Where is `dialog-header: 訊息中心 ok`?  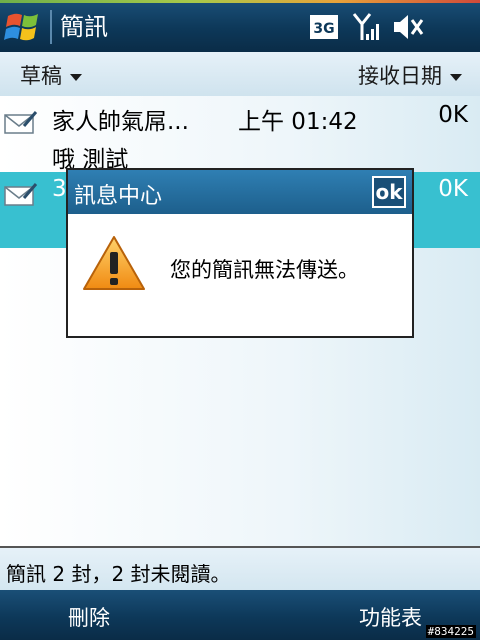
dialog-header: 訊息中心 ok is located at coordinates (240, 192).